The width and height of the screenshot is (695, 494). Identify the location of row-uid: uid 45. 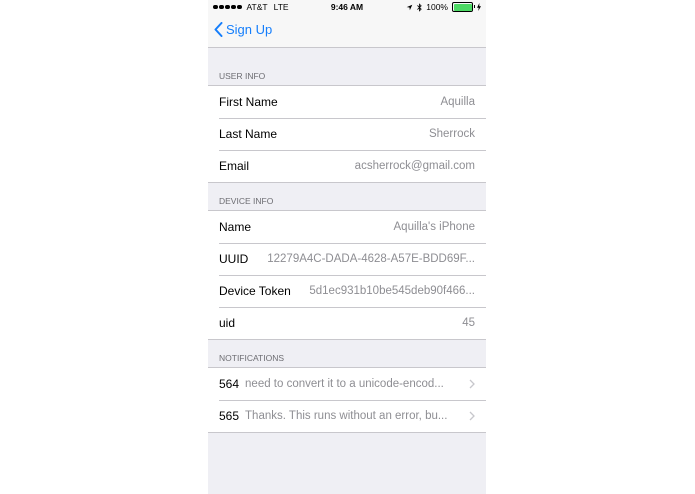
(347, 323).